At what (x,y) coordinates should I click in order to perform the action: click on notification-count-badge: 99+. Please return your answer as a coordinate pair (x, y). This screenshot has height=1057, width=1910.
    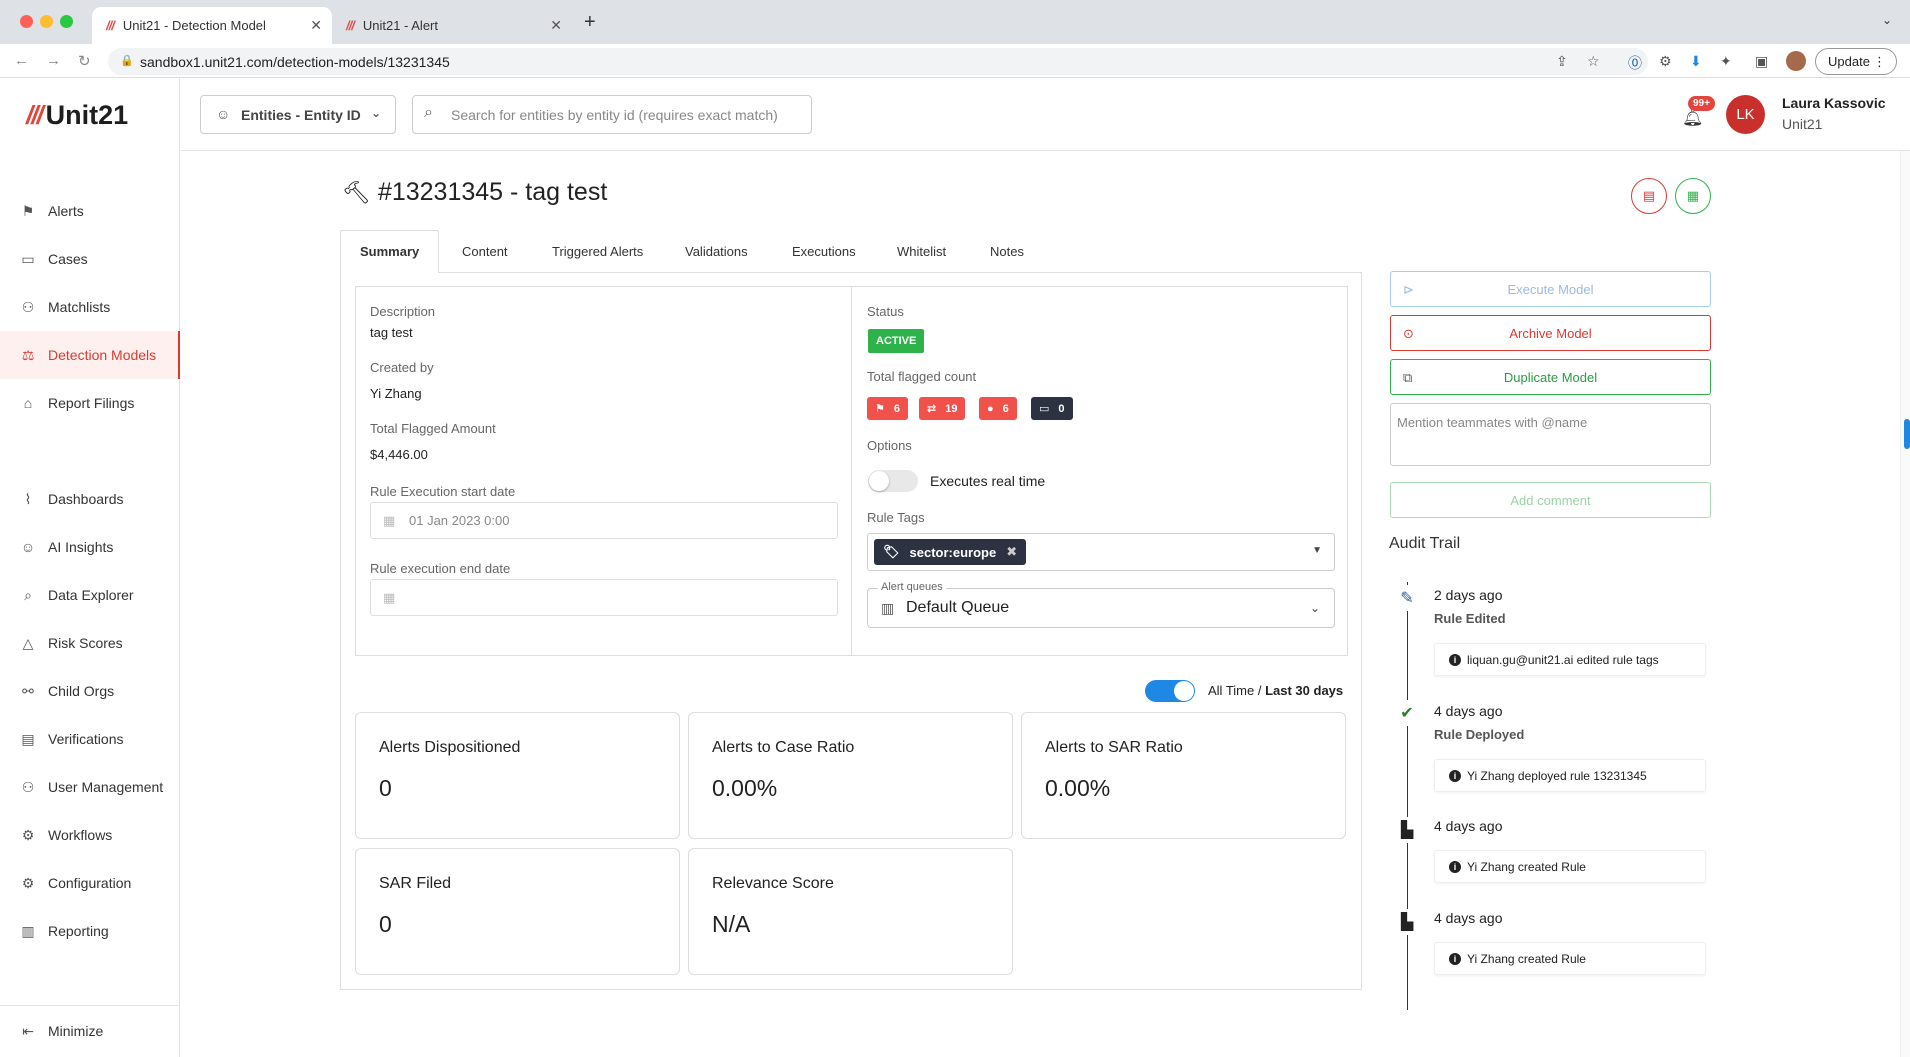
    Looking at the image, I should click on (1701, 103).